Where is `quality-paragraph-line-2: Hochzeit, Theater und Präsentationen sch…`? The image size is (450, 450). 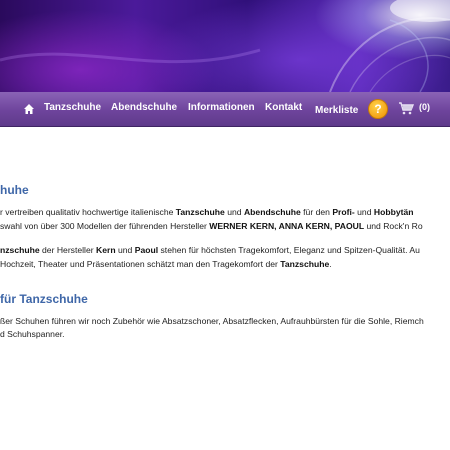
quality-paragraph-line-2: Hochzeit, Theater und Präsentationen sch… is located at coordinates (166, 264).